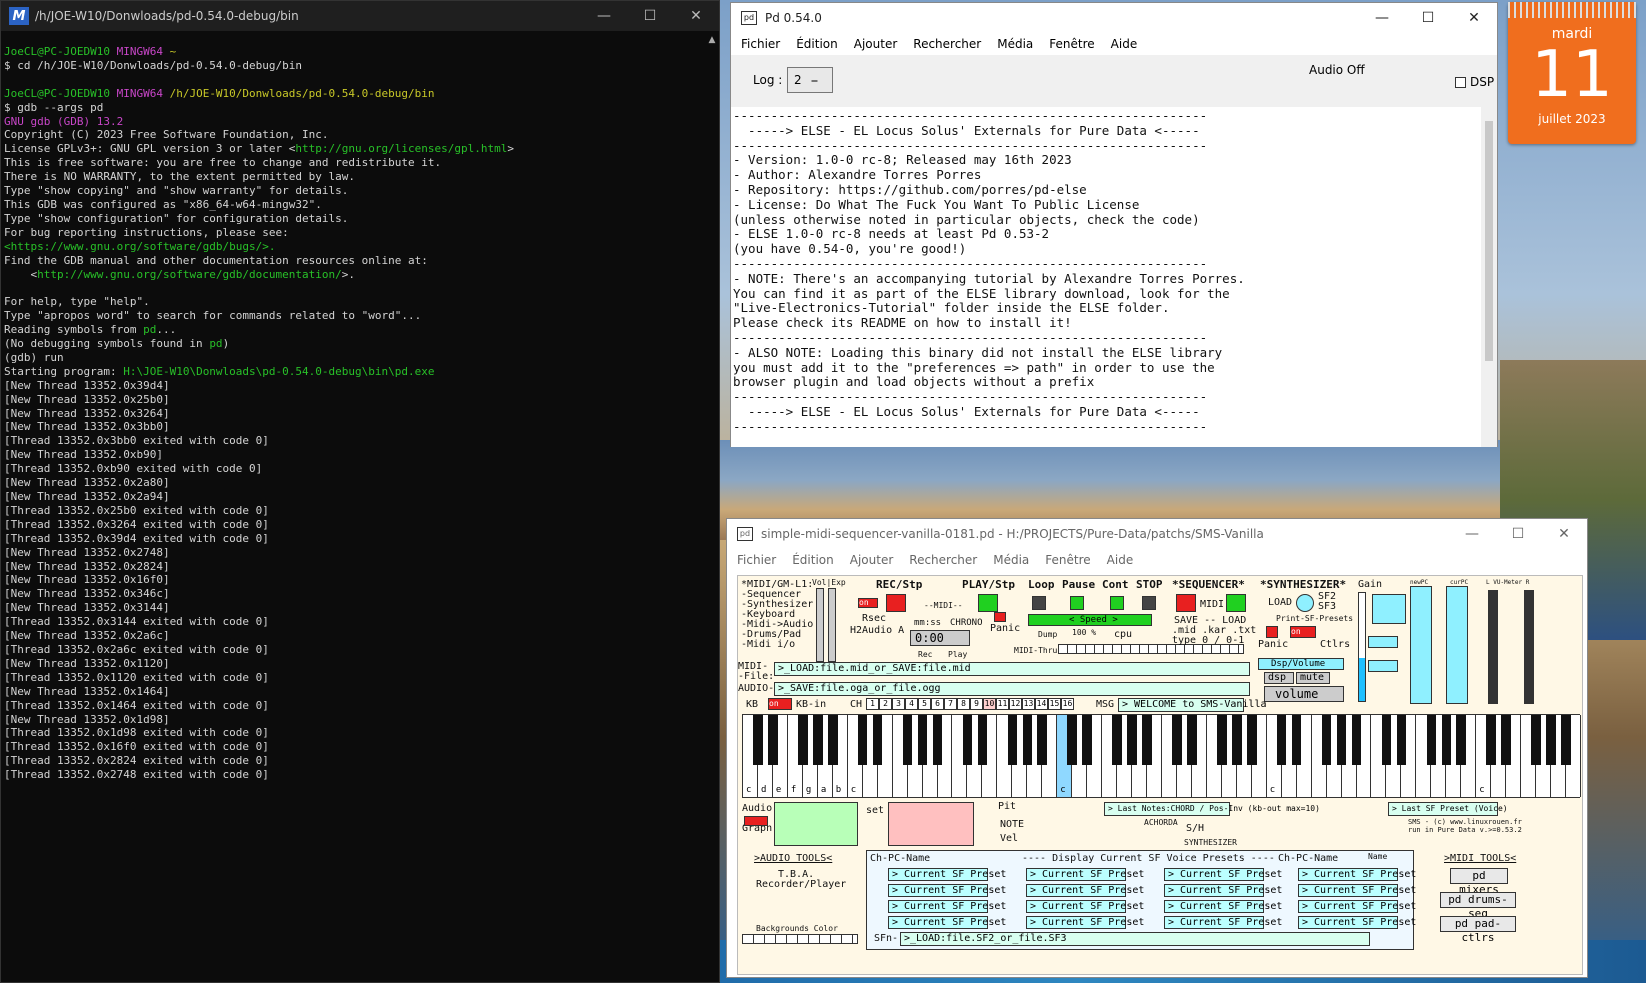  I want to click on channel-button: 8, so click(963, 704).